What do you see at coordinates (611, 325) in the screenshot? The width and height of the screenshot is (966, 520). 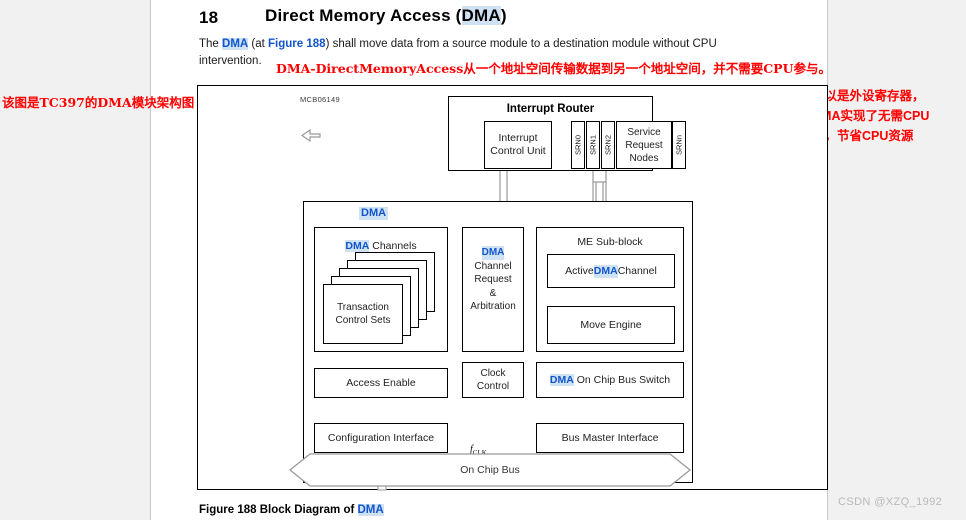 I see `move-engine-block: Move Engine` at bounding box center [611, 325].